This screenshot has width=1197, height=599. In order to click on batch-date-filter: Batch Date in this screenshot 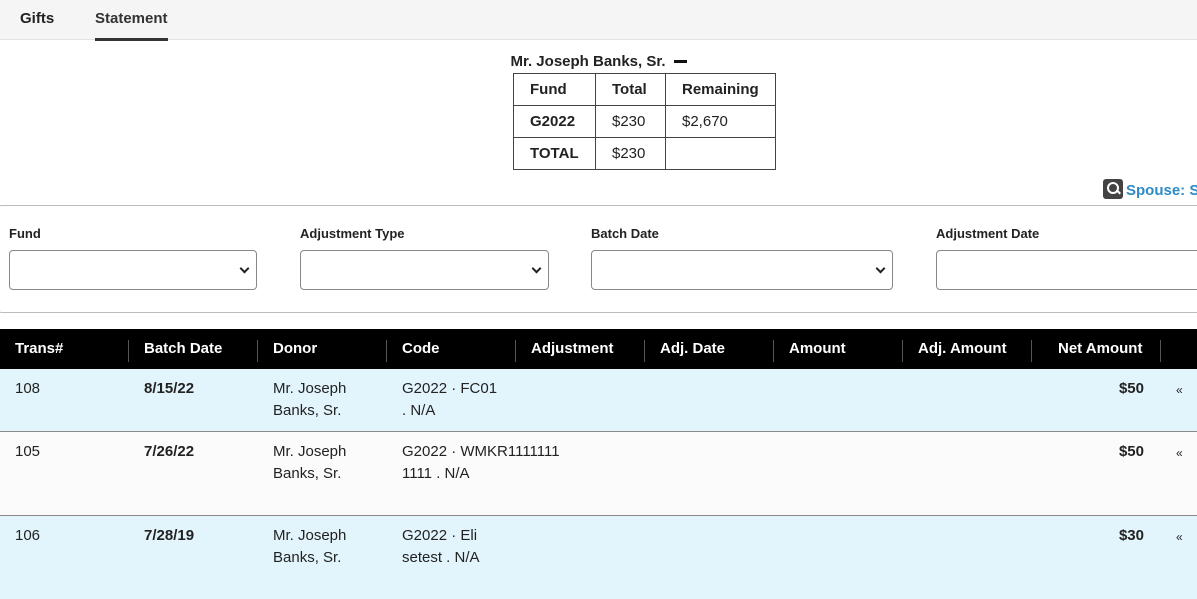, I will do `click(742, 258)`.